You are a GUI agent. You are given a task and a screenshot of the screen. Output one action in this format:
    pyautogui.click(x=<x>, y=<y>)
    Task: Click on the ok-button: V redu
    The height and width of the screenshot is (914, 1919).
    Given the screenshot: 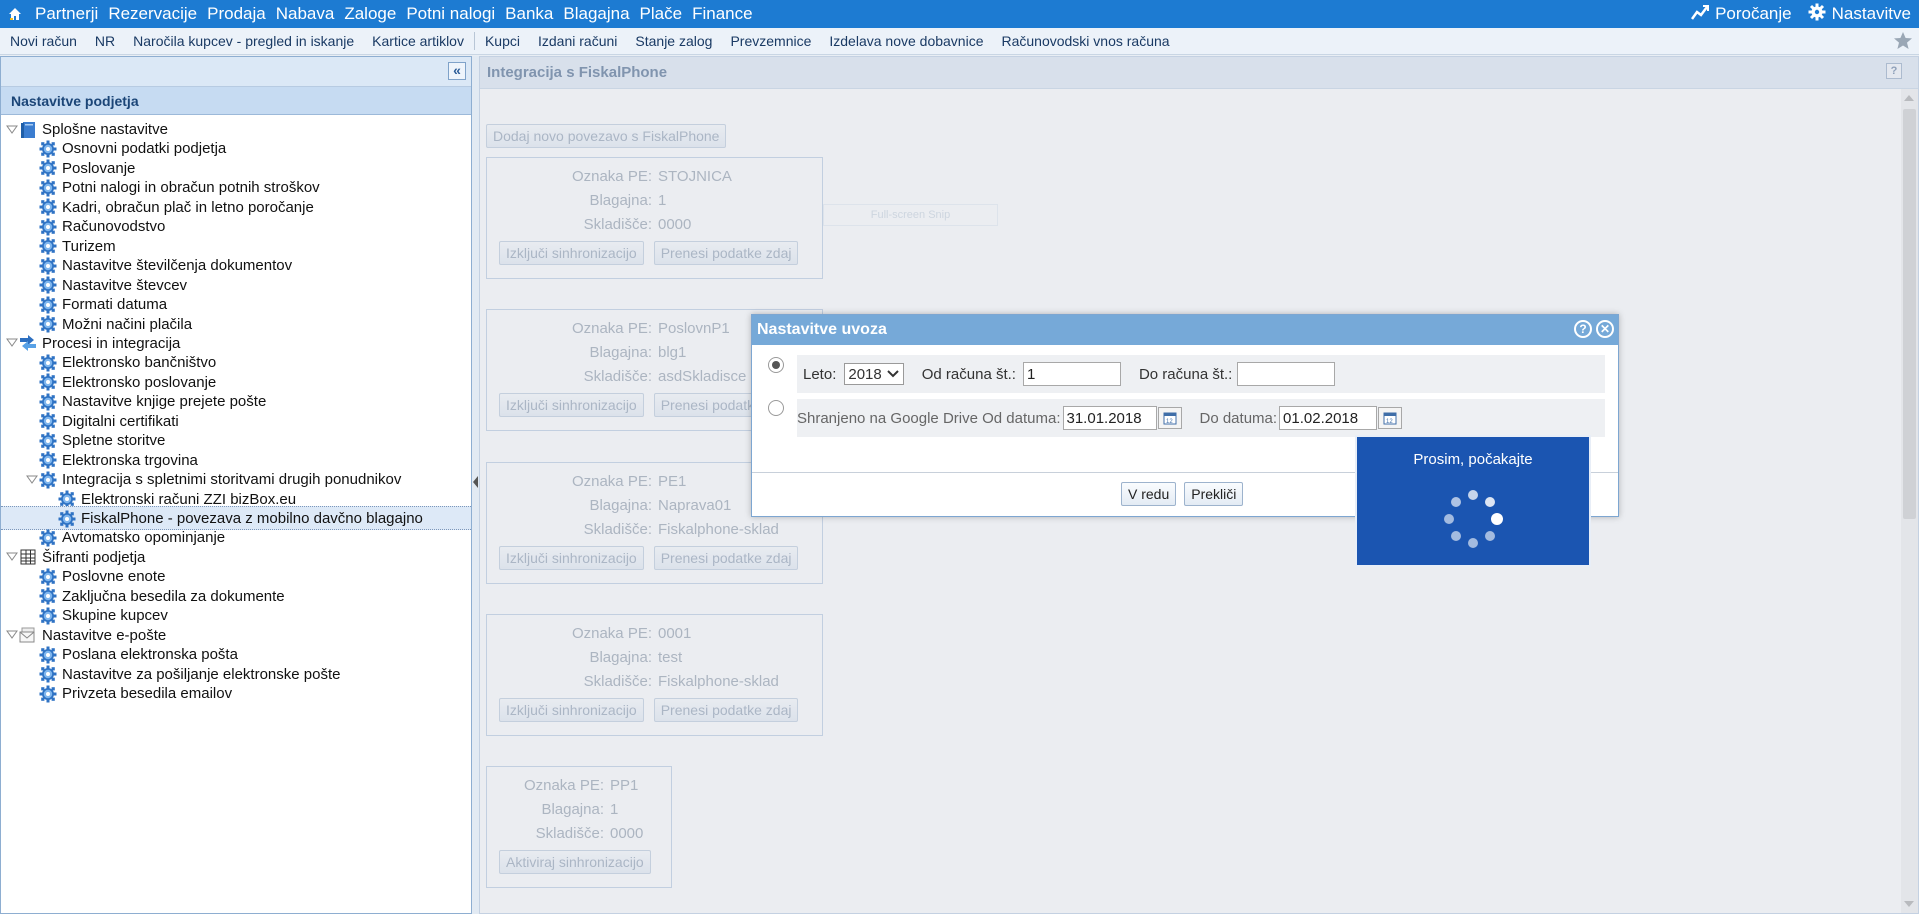 What is the action you would take?
    pyautogui.click(x=1149, y=494)
    